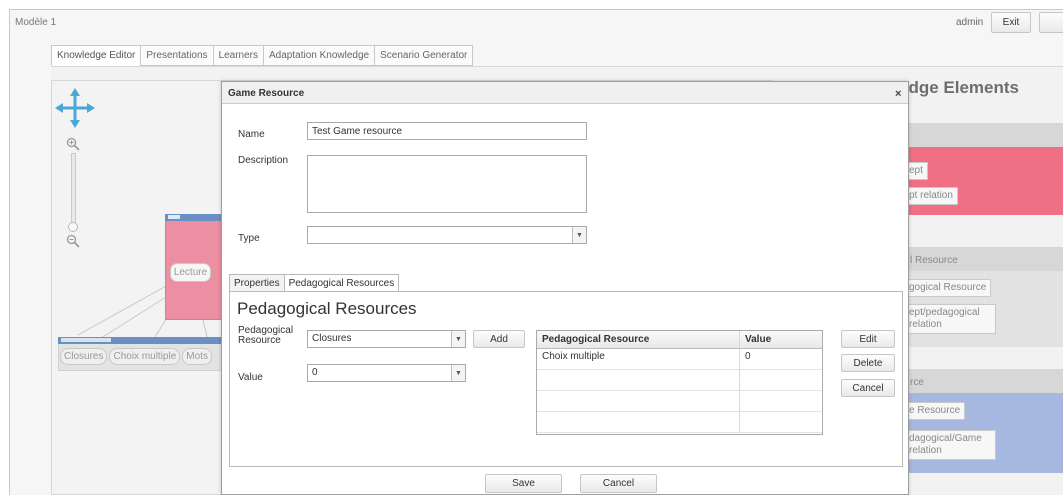  What do you see at coordinates (447, 235) in the screenshot?
I see `type-select: ▼` at bounding box center [447, 235].